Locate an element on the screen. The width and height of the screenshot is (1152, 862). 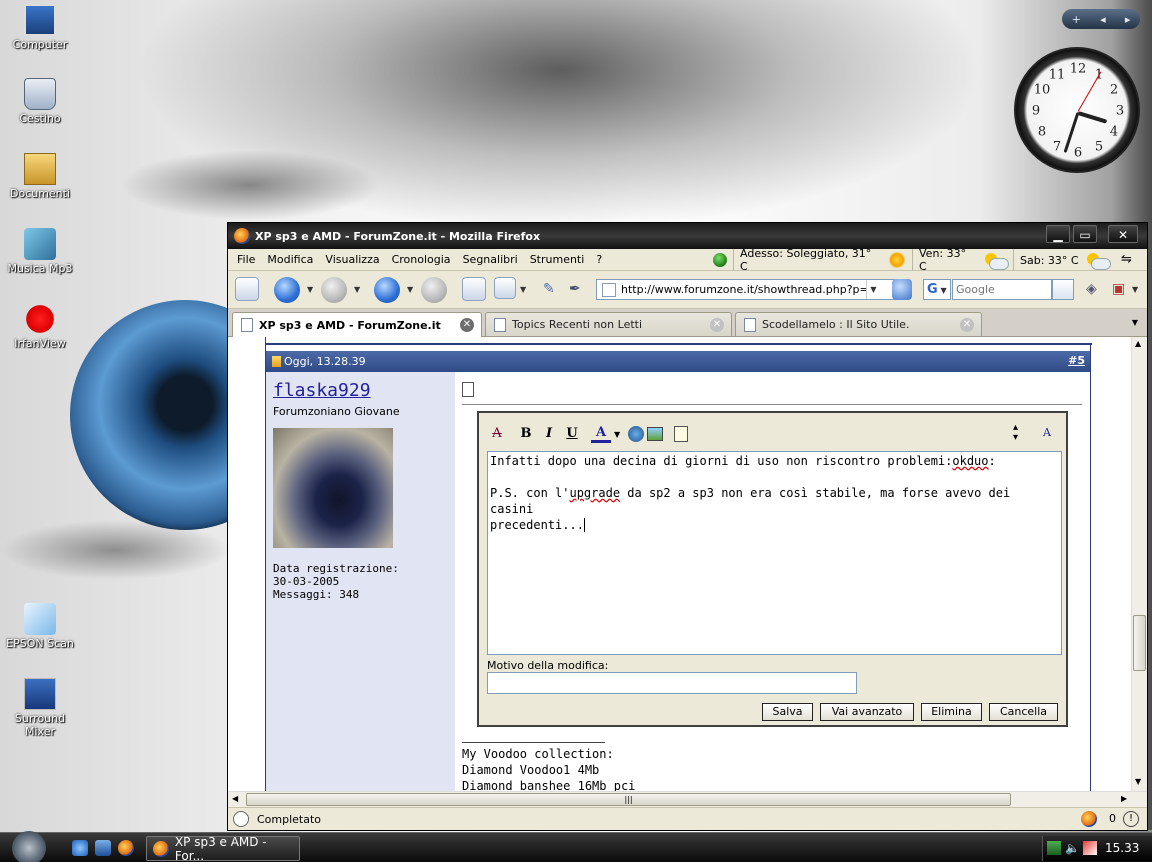
go-button is located at coordinates (902, 289).